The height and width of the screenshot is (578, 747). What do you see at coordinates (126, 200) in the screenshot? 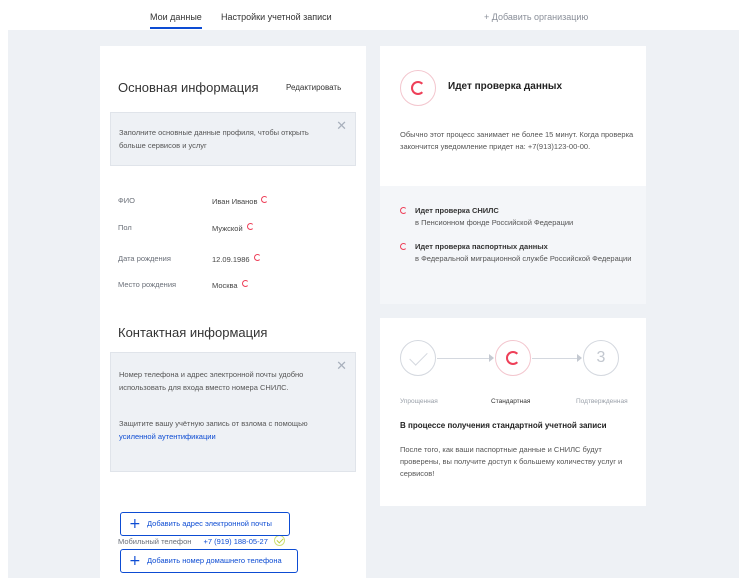
I see `field-label: ФИО` at bounding box center [126, 200].